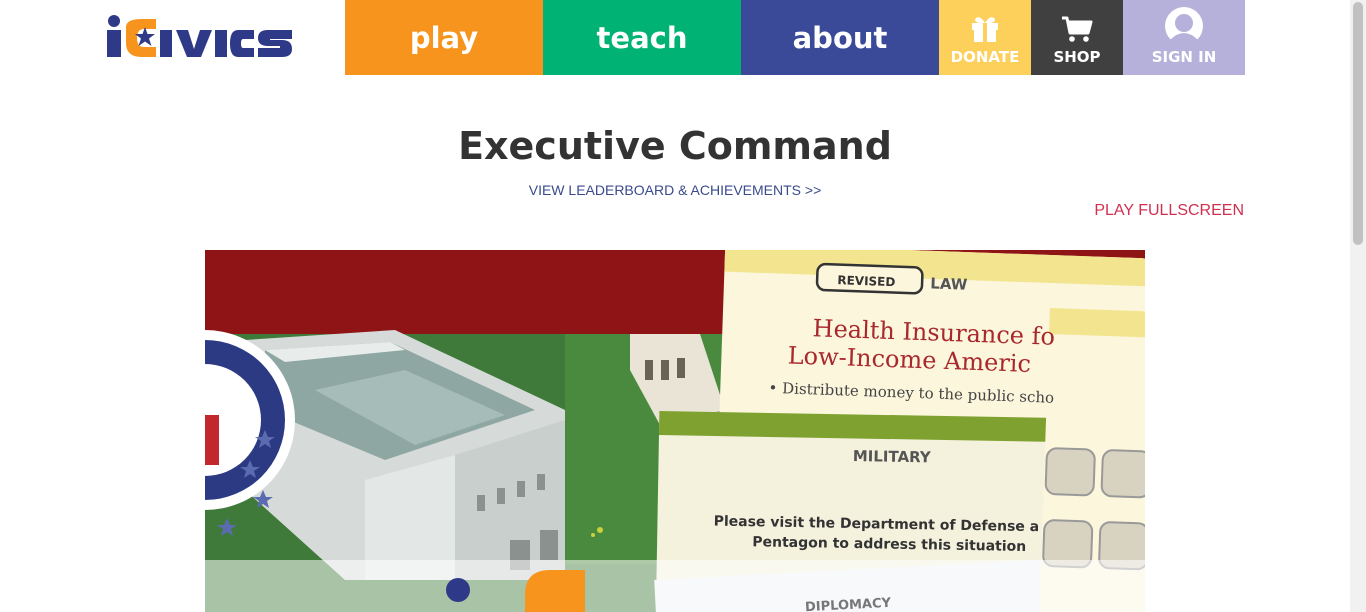 This screenshot has height=612, width=1366. I want to click on cart-icon, so click(1077, 29).